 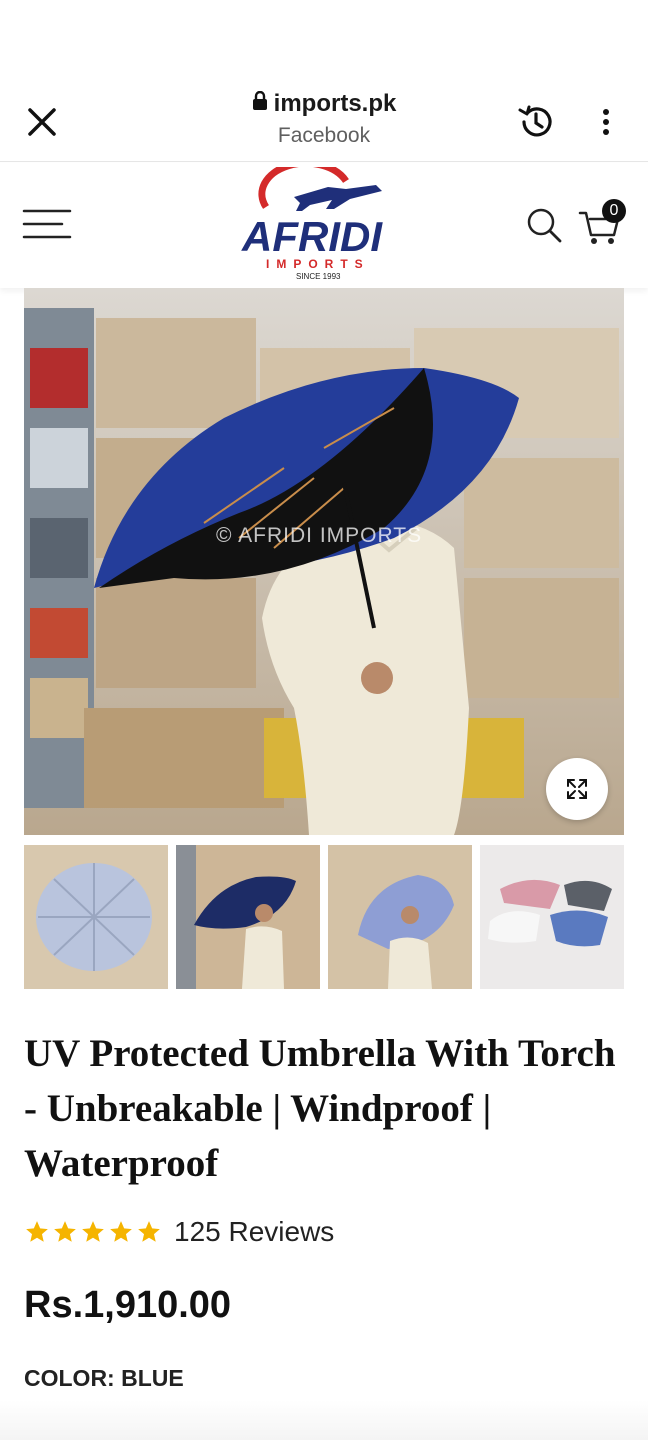 I want to click on page-divider, so click(x=324, y=1420).